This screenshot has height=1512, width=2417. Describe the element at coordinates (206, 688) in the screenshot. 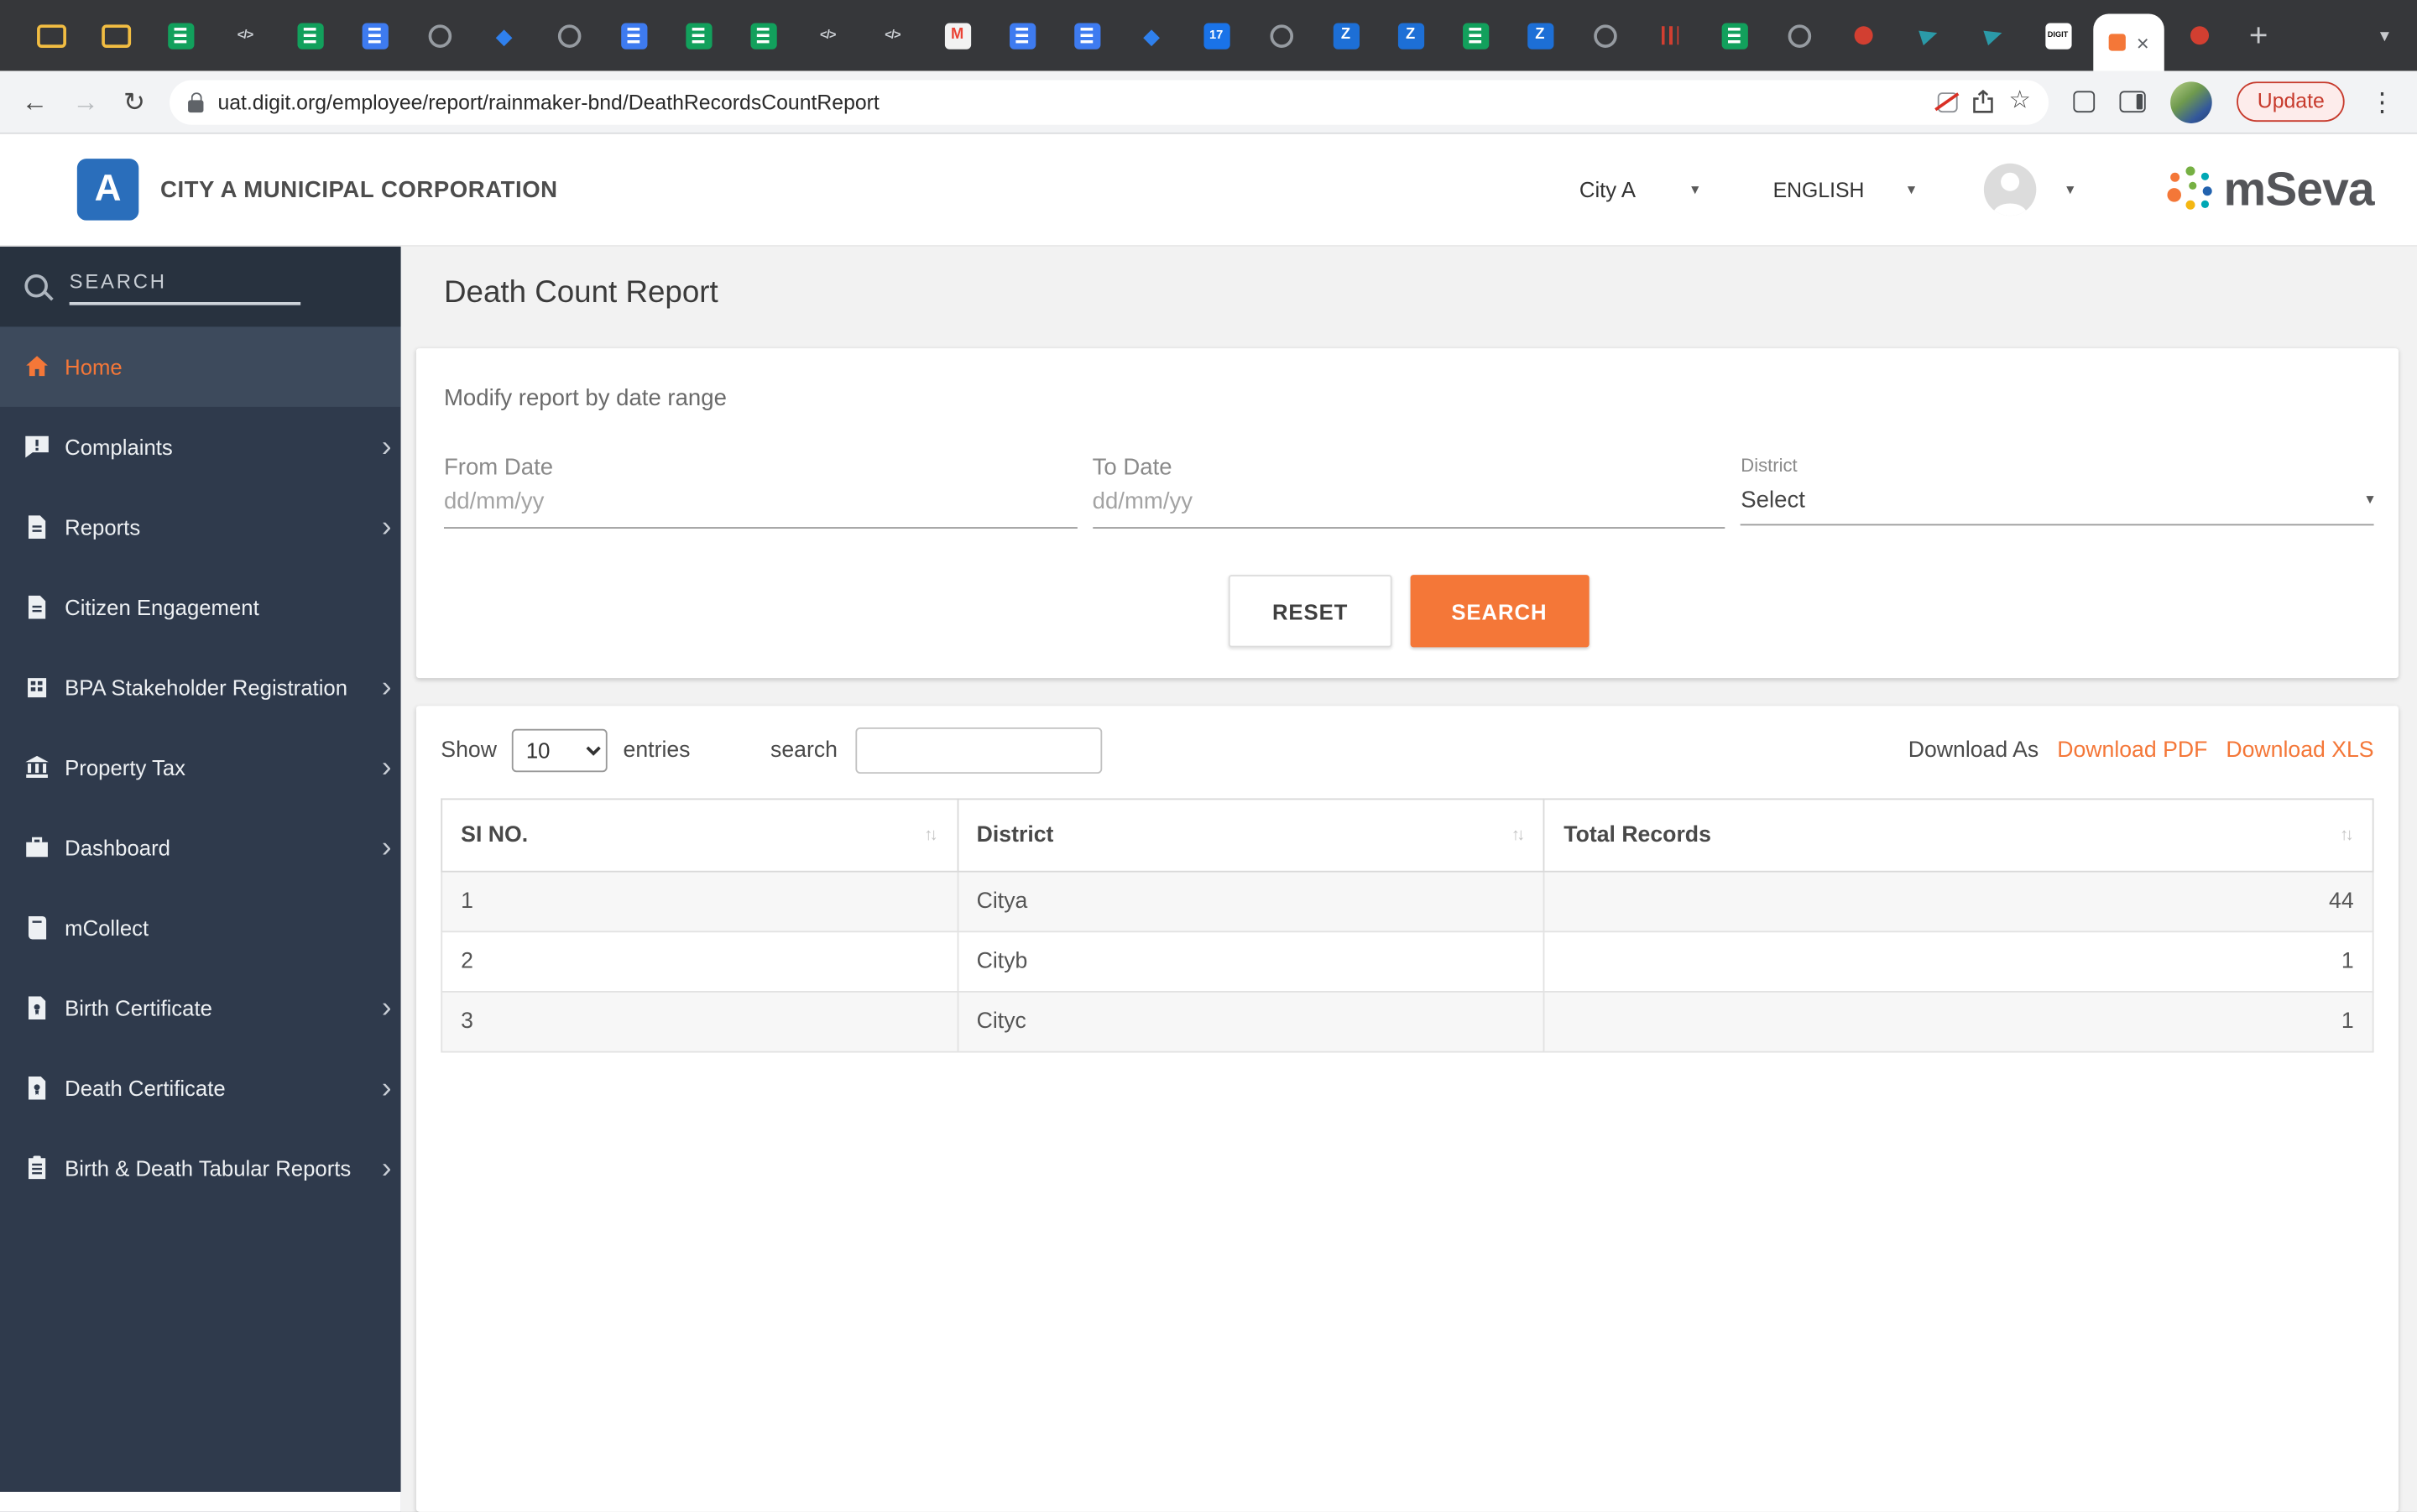

I see `sidebar-item-label: BPA Stakeholder Registration` at that location.